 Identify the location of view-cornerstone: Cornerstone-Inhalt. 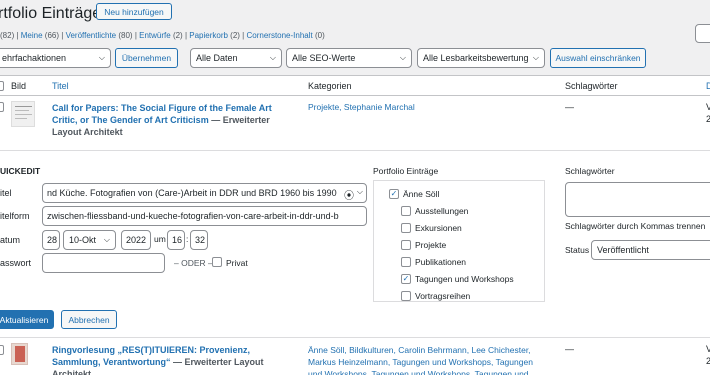
(279, 35).